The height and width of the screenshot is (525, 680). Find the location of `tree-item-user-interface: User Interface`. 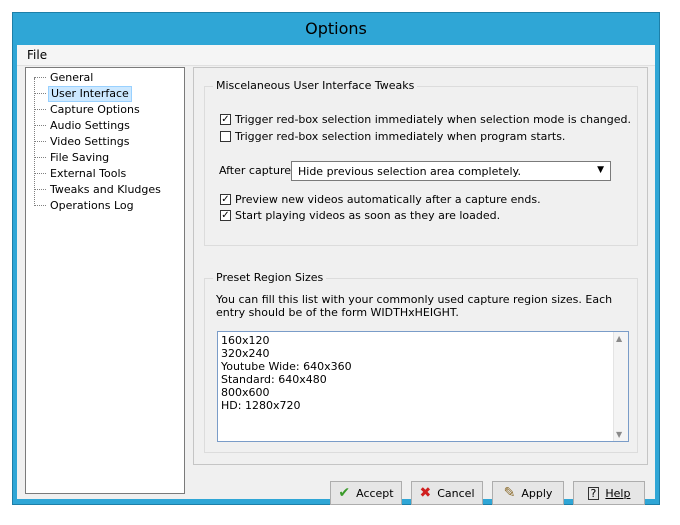

tree-item-user-interface: User Interface is located at coordinates (83, 93).